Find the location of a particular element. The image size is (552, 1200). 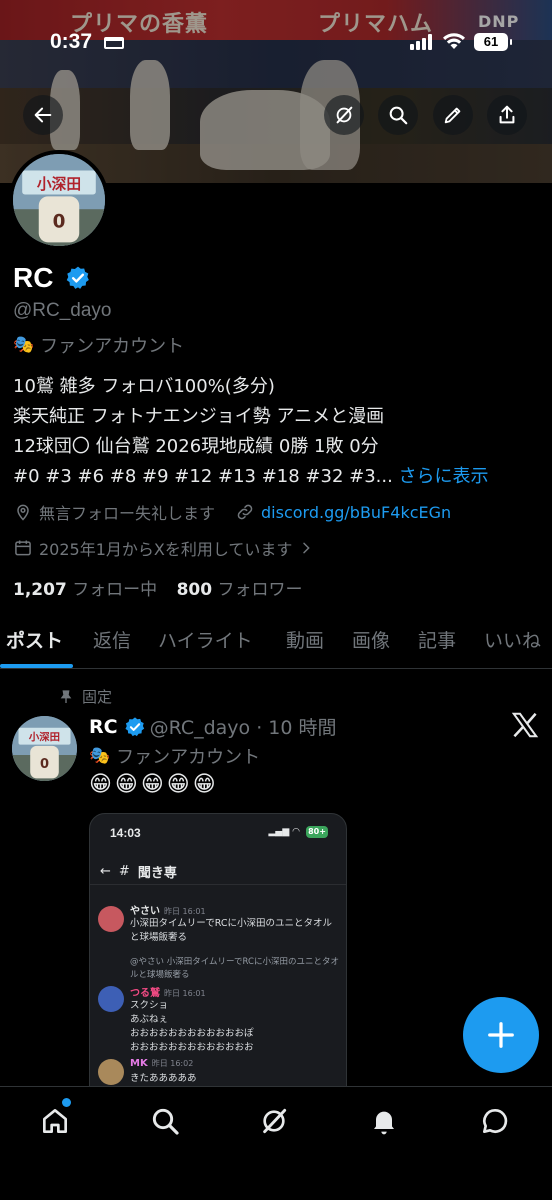

avatar-image: 小深田 0 is located at coordinates (44, 748).